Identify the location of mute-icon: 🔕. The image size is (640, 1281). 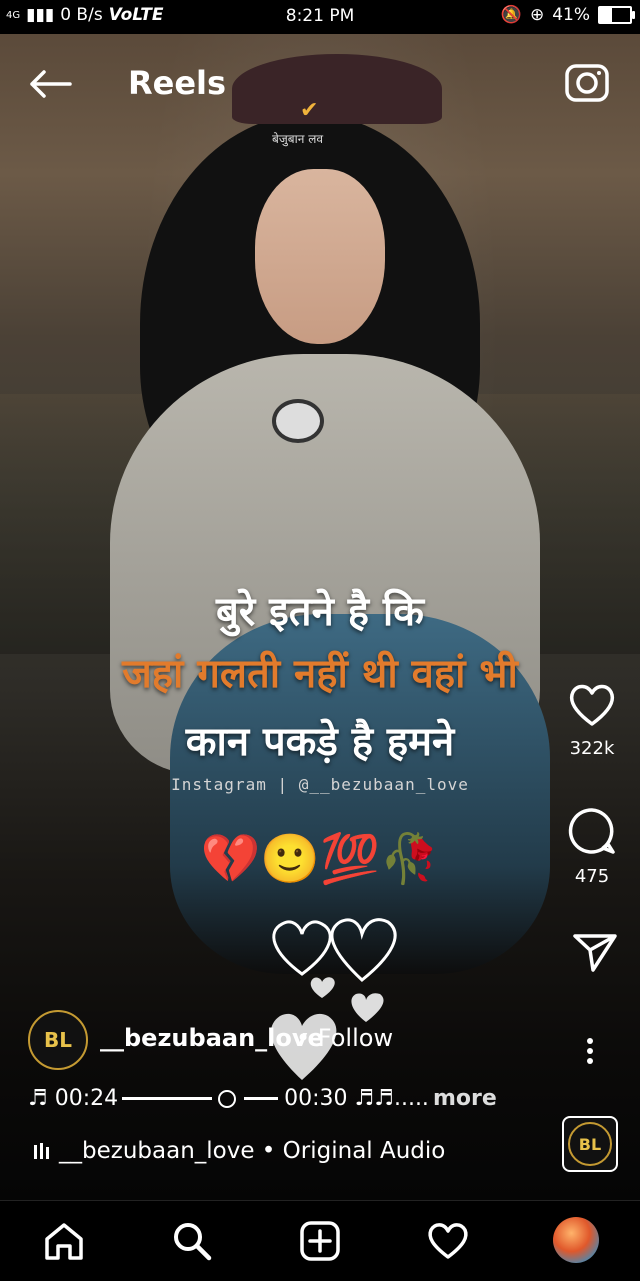
(511, 15).